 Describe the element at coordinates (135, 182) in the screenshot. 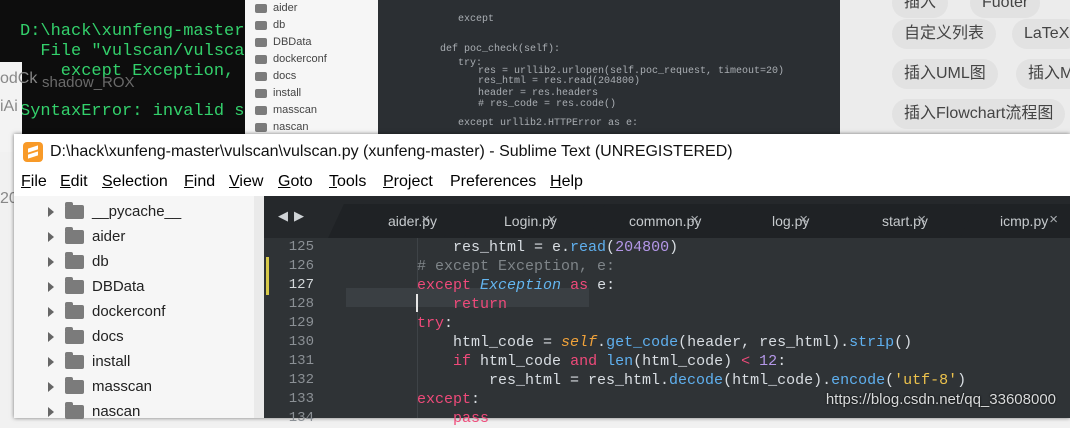

I see `menu-selection: Selection` at that location.